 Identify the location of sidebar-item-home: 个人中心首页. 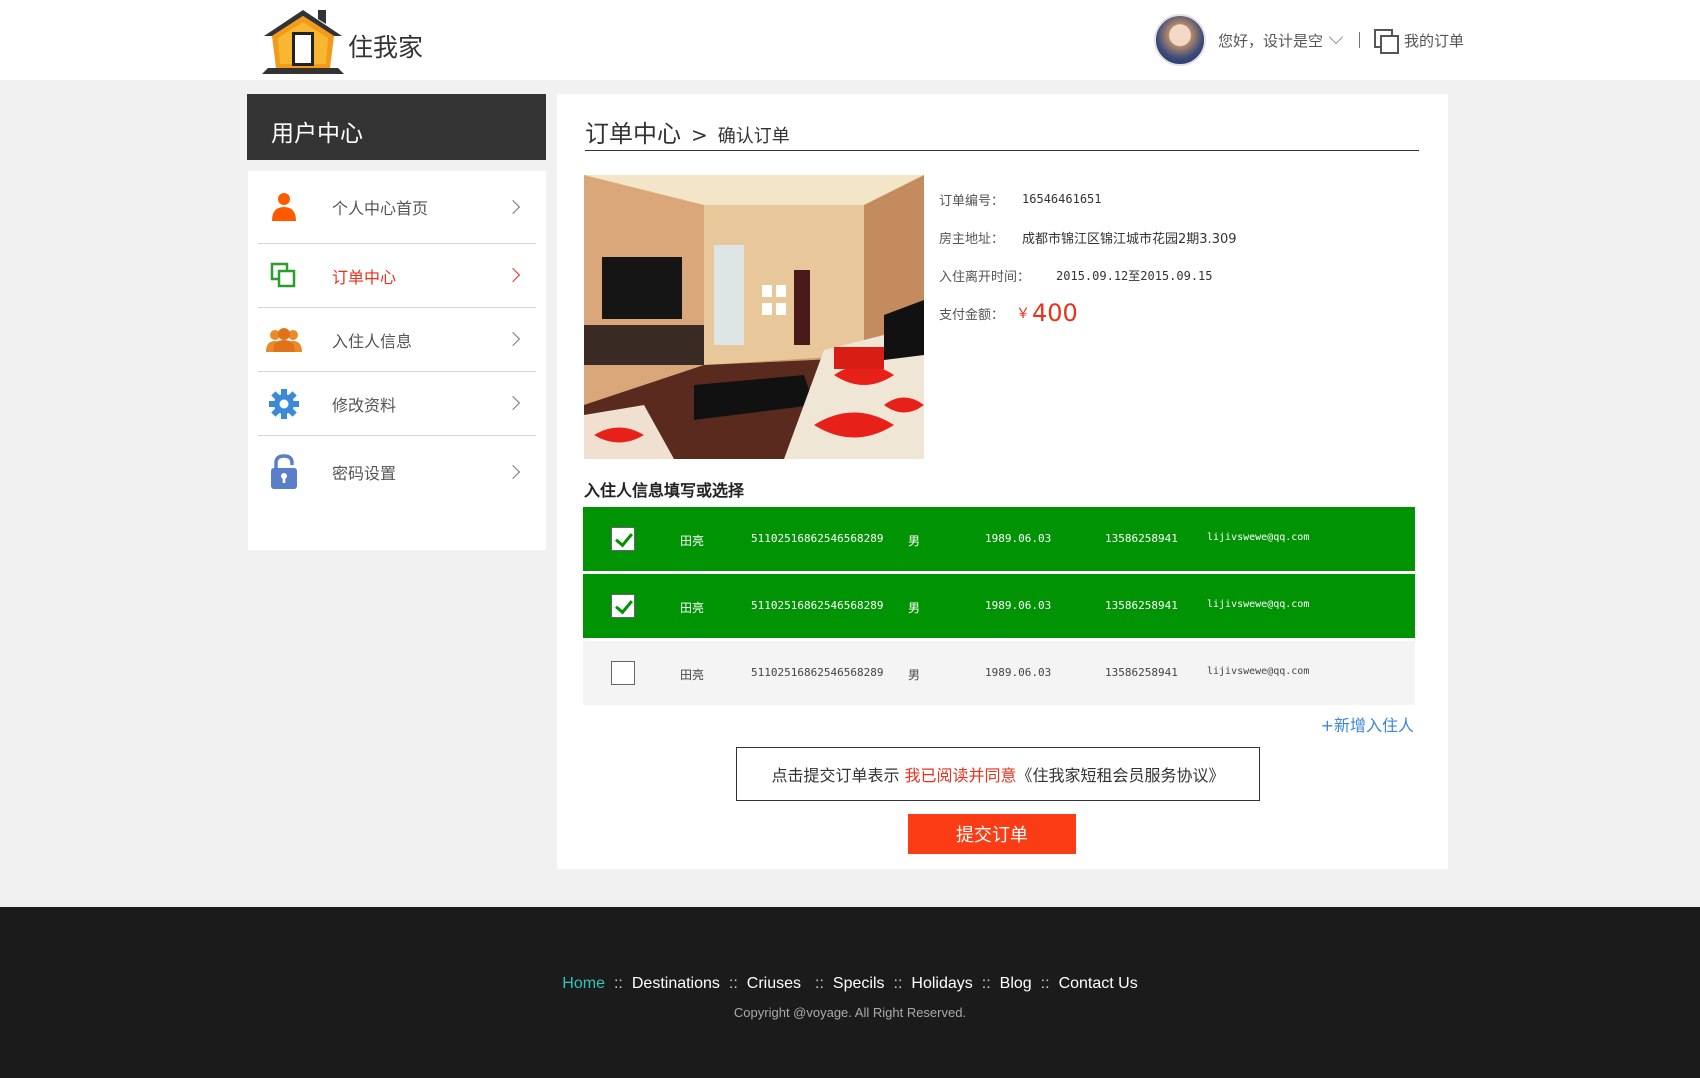
(397, 207).